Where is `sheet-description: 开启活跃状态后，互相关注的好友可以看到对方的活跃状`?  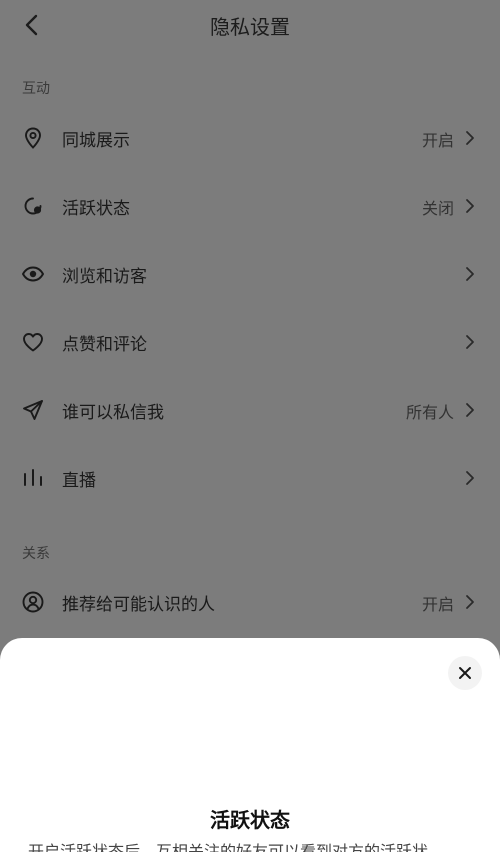
sheet-description: 开启活跃状态后，互相关注的好友可以看到对方的活跃状 is located at coordinates (228, 847).